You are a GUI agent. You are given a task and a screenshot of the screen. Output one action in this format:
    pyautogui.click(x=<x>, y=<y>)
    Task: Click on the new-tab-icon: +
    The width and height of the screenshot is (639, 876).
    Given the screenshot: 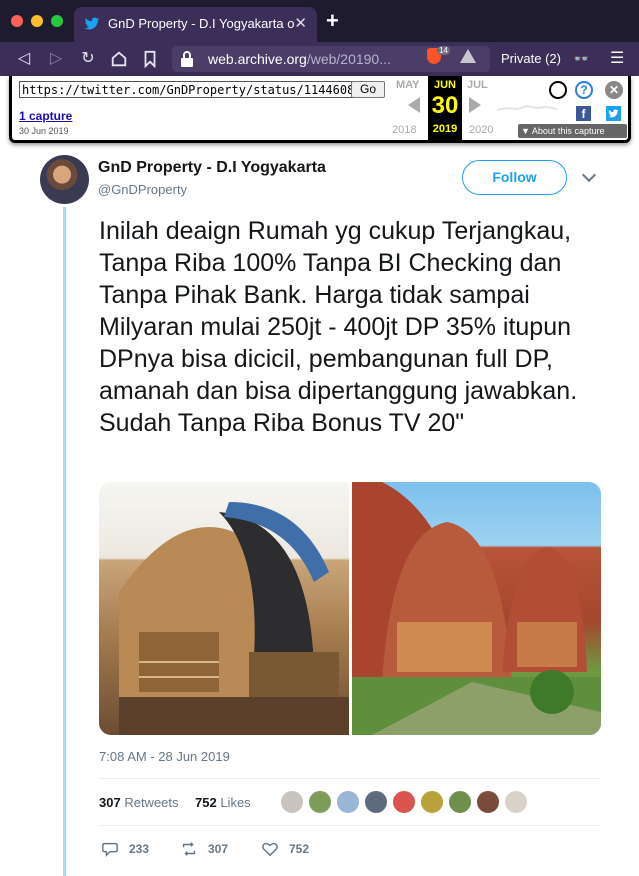 What is the action you would take?
    pyautogui.click(x=332, y=21)
    